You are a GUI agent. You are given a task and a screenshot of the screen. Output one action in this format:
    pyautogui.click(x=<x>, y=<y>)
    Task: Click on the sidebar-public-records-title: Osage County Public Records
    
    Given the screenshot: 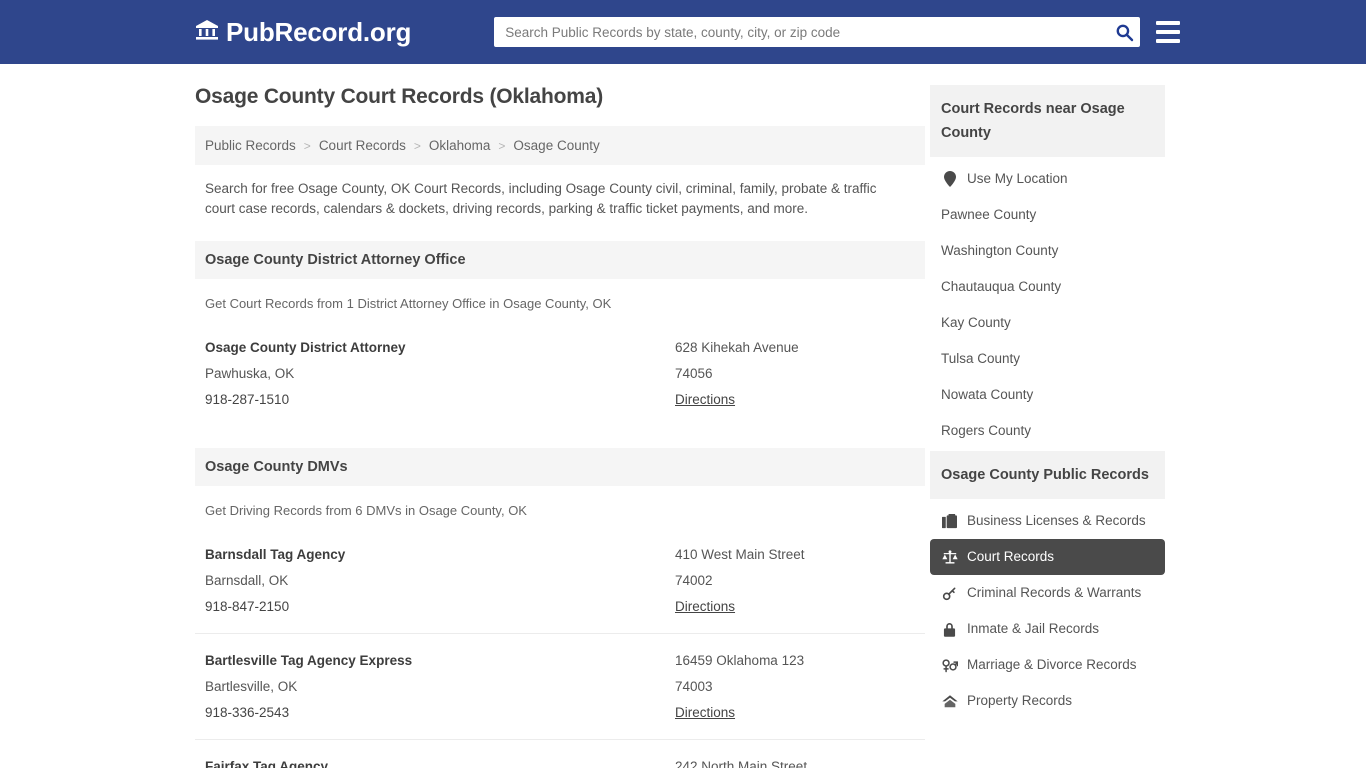 What is the action you would take?
    pyautogui.click(x=1047, y=475)
    